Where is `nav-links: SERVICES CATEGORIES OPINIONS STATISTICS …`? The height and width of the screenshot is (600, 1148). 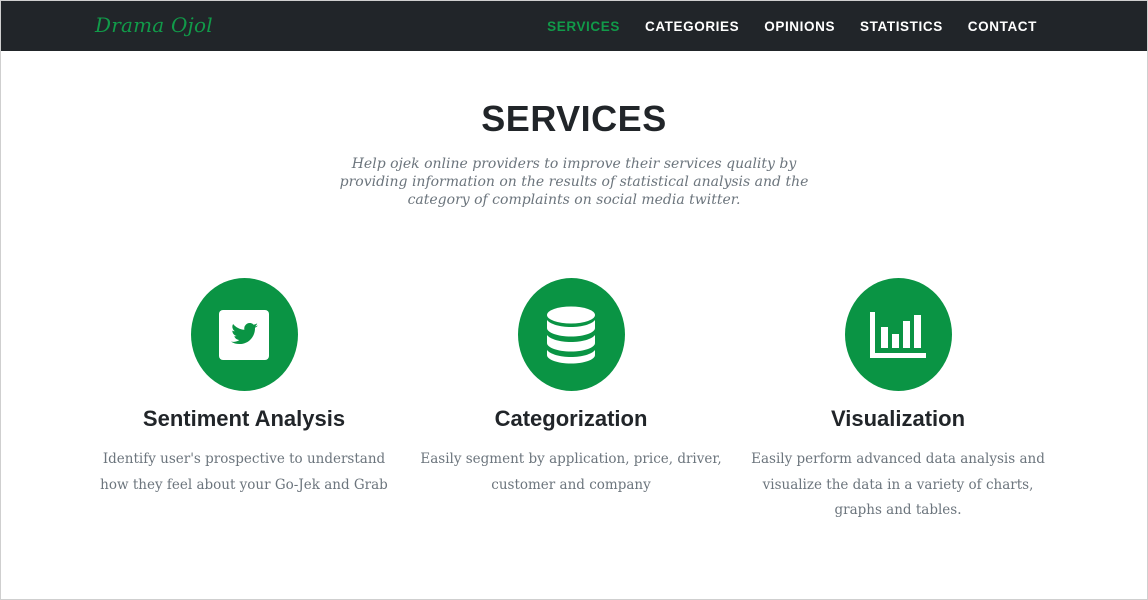
nav-links: SERVICES CATEGORIES OPINIONS STATISTICS … is located at coordinates (792, 26).